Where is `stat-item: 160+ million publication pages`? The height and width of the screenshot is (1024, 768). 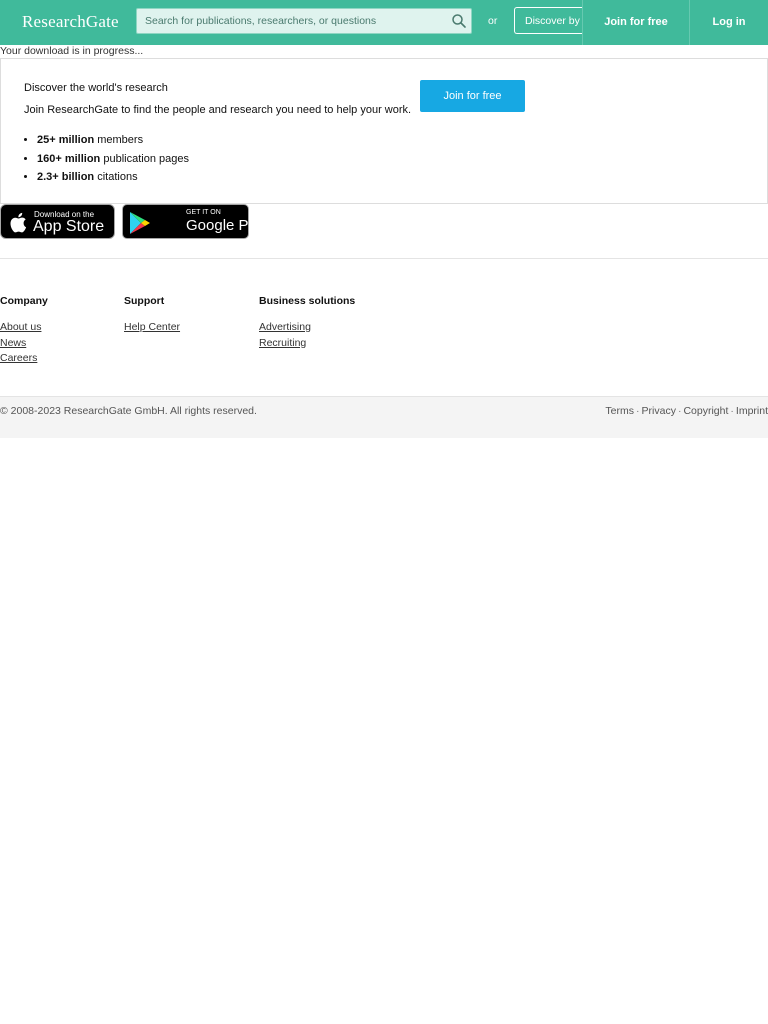 stat-item: 160+ million publication pages is located at coordinates (113, 159).